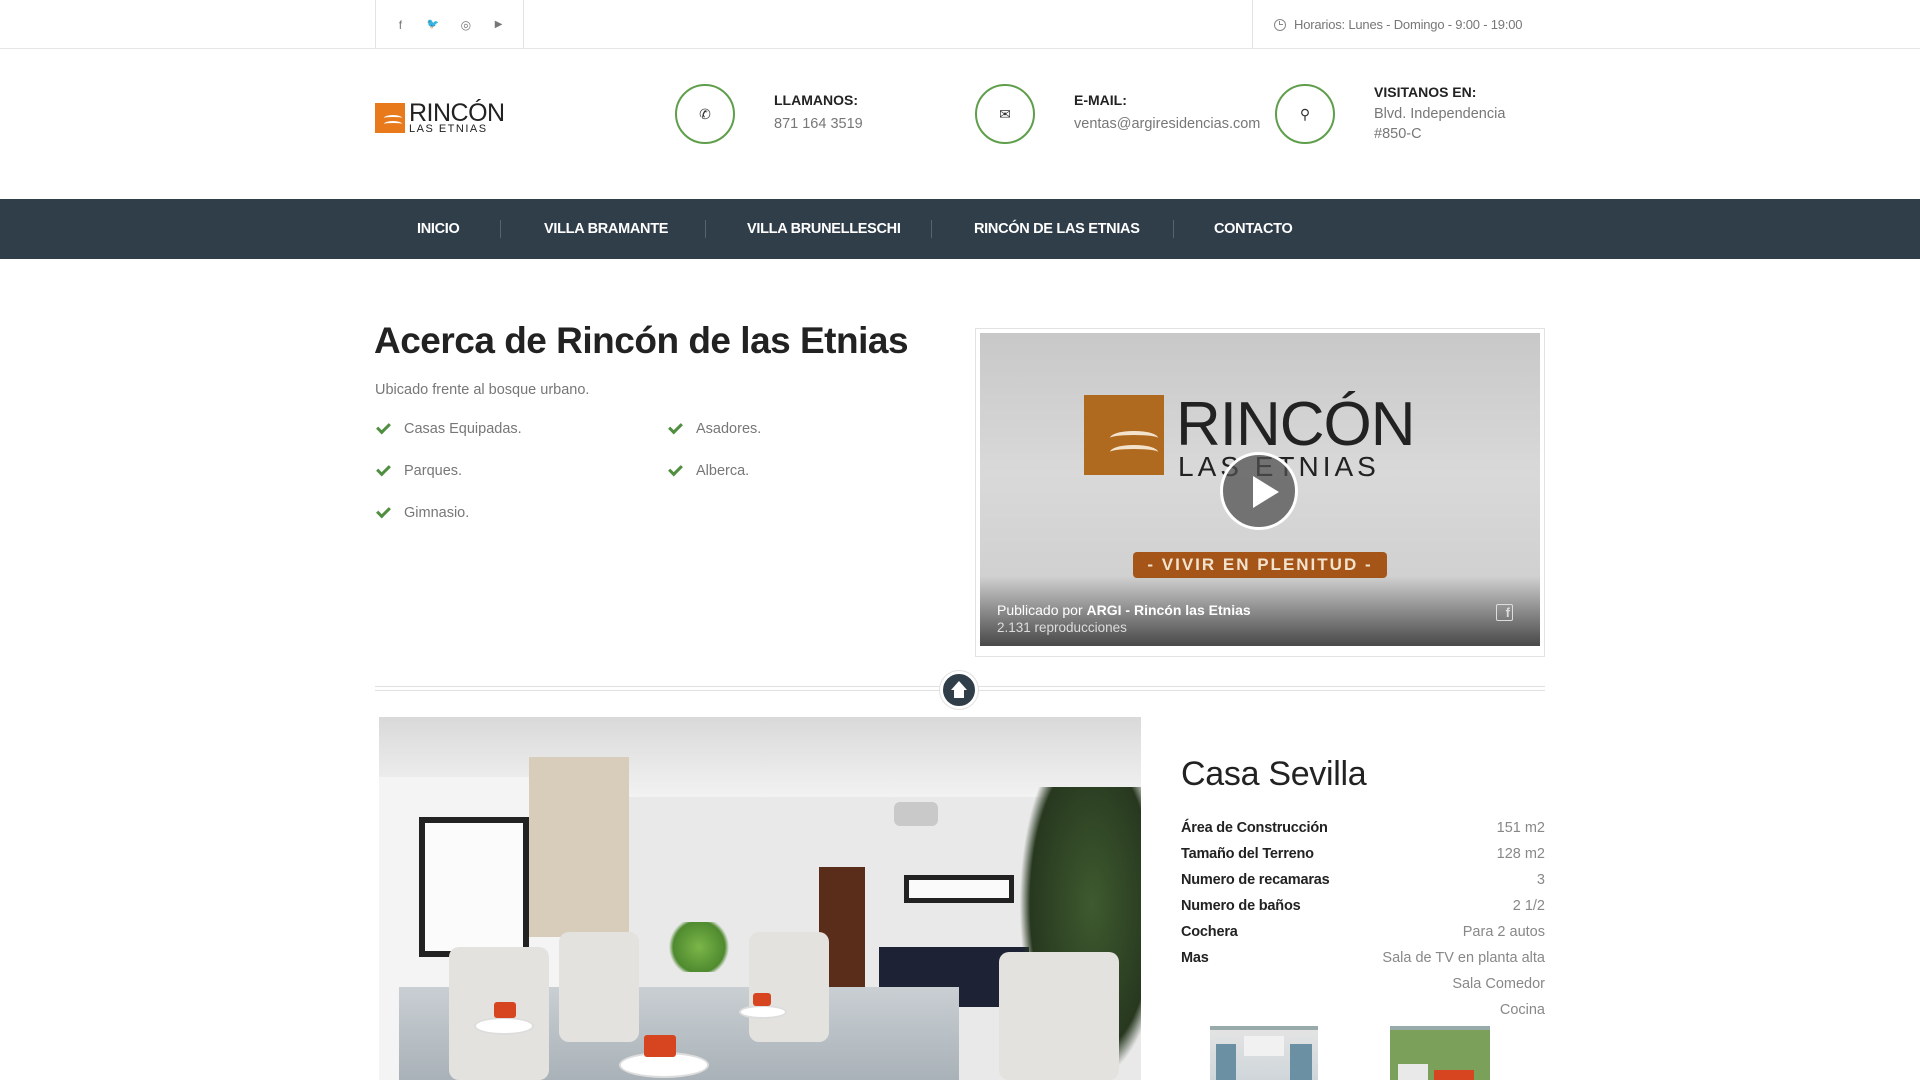  What do you see at coordinates (816, 100) in the screenshot?
I see `contact-phone-title: LLAMANOS:` at bounding box center [816, 100].